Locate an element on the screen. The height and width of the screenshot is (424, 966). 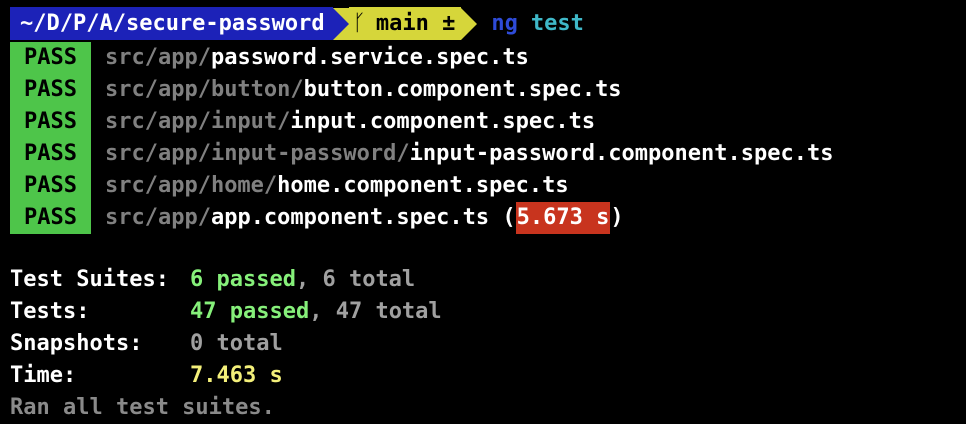
test-file-name: password.service.spec.ts is located at coordinates (369, 57).